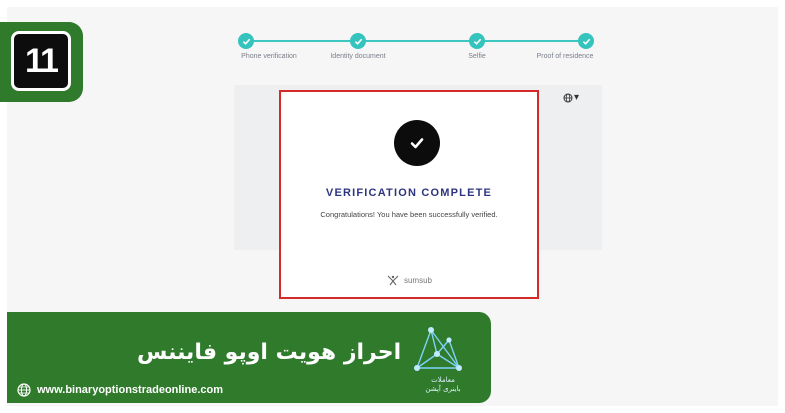 The image size is (785, 413). What do you see at coordinates (477, 41) in the screenshot?
I see `step-3-check-icon` at bounding box center [477, 41].